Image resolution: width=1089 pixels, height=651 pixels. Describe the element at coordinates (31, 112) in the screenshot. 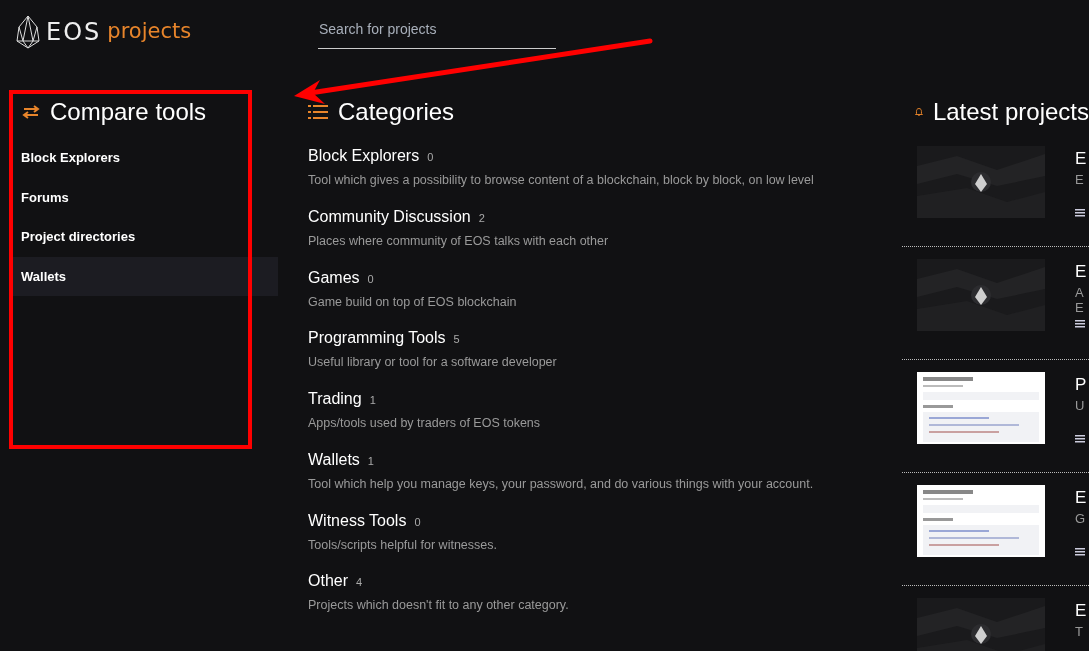

I see `swap-arrows-icon` at that location.